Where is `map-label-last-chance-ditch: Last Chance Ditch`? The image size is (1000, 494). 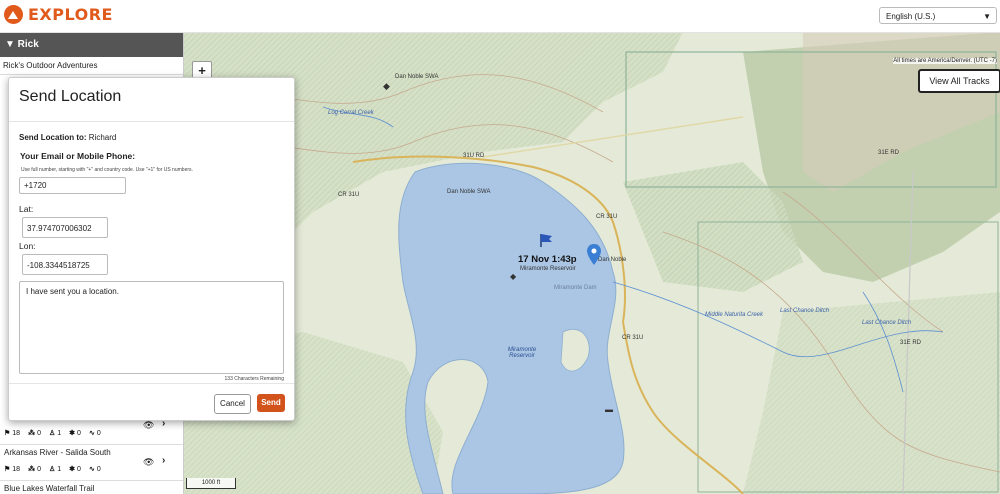 map-label-last-chance-ditch: Last Chance Ditch is located at coordinates (805, 311).